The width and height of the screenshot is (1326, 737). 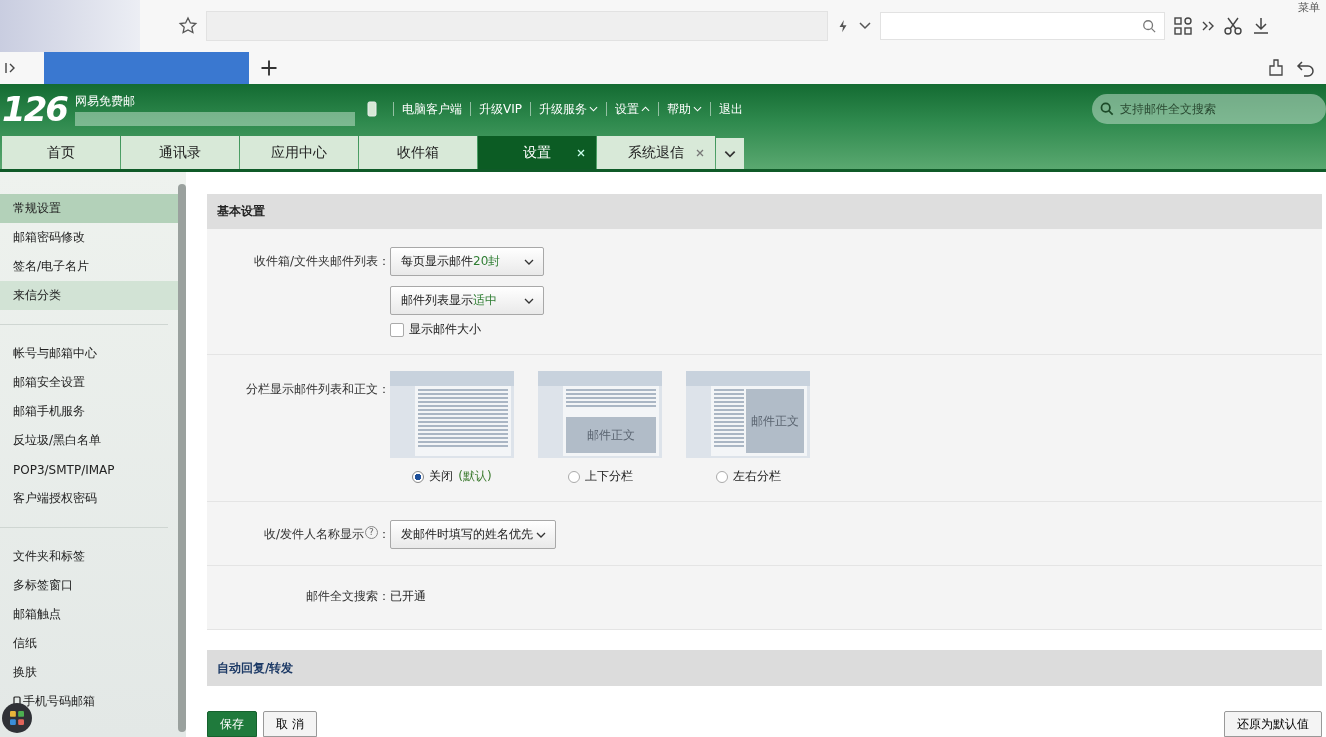 I want to click on nav-link: 电脑客户端, so click(x=432, y=109).